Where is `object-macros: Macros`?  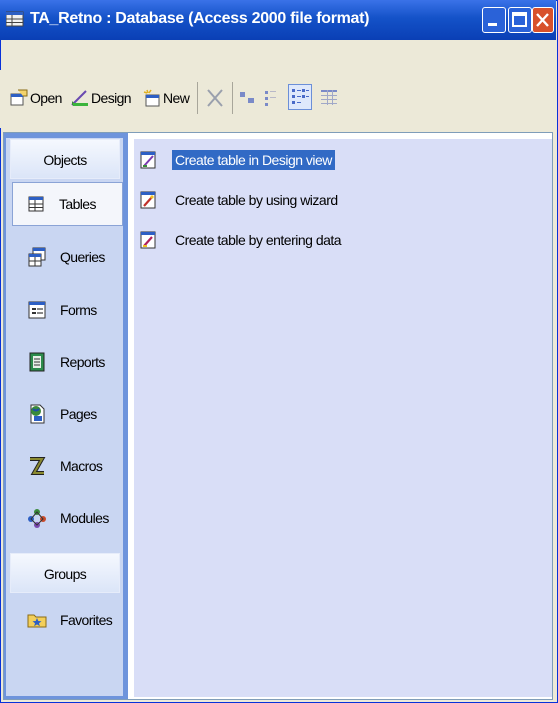 object-macros: Macros is located at coordinates (69, 466).